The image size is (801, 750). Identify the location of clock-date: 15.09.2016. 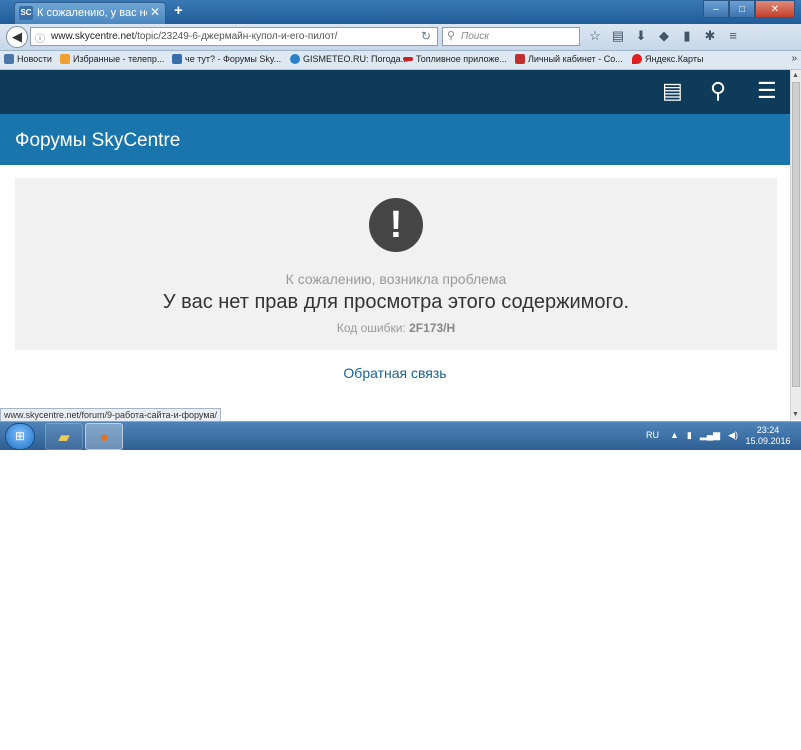
(768, 441).